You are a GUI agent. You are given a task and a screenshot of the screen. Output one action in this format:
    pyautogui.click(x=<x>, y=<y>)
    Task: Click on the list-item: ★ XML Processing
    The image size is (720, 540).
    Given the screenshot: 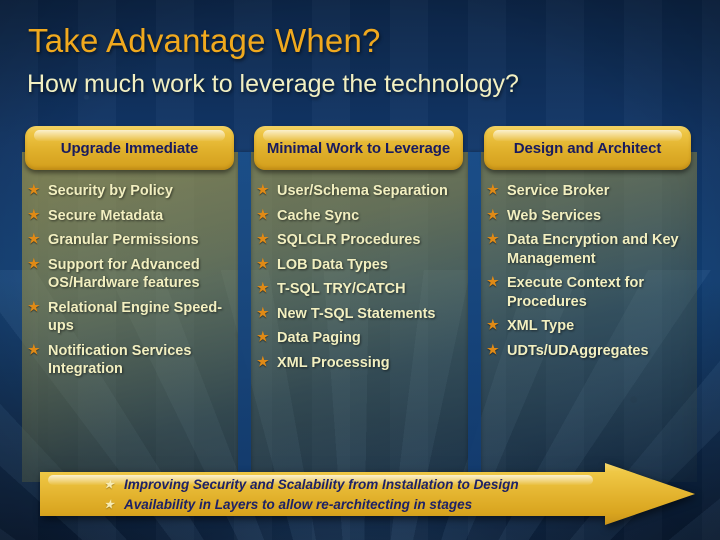 What is the action you would take?
    pyautogui.click(x=358, y=363)
    